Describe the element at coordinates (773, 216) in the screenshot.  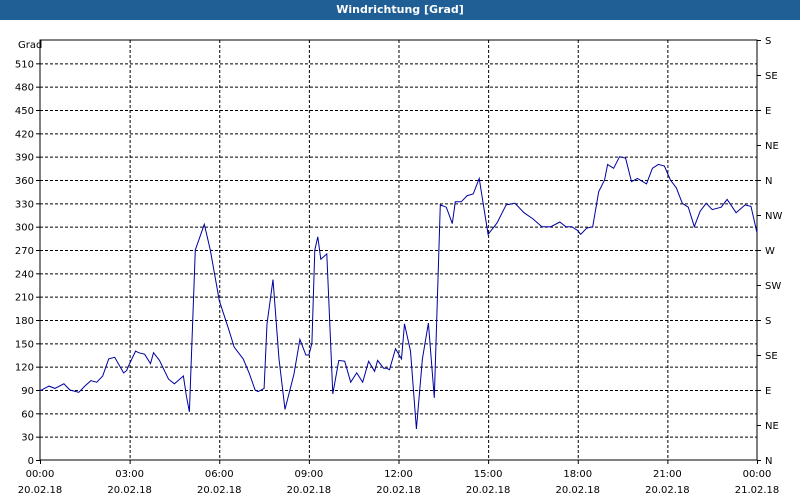
I see `compass-label: NW` at that location.